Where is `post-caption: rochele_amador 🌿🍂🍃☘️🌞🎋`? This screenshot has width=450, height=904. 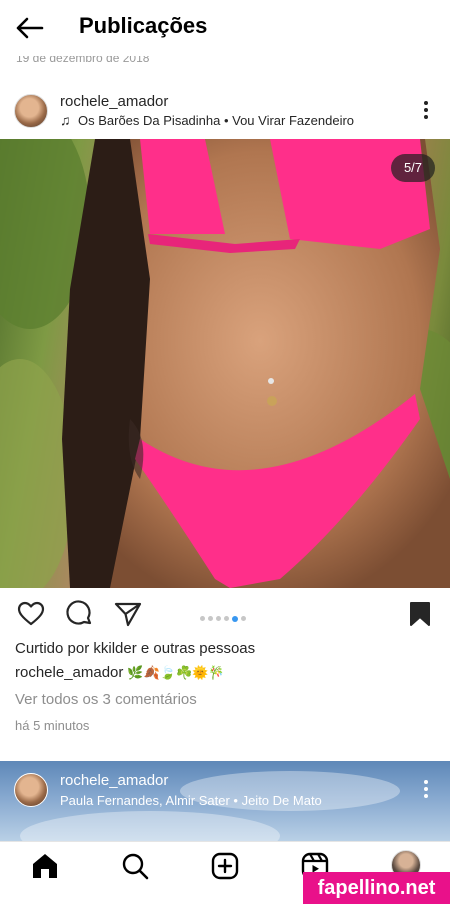 post-caption: rochele_amador 🌿🍂🍃☘️🌞🎋 is located at coordinates (120, 672).